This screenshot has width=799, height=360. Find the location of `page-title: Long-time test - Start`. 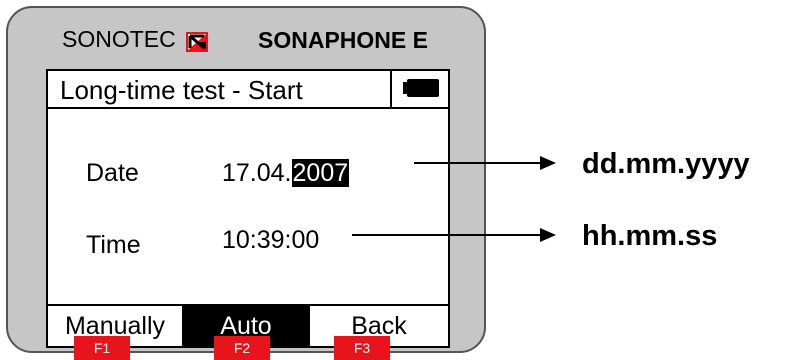

page-title: Long-time test - Start is located at coordinates (181, 90).